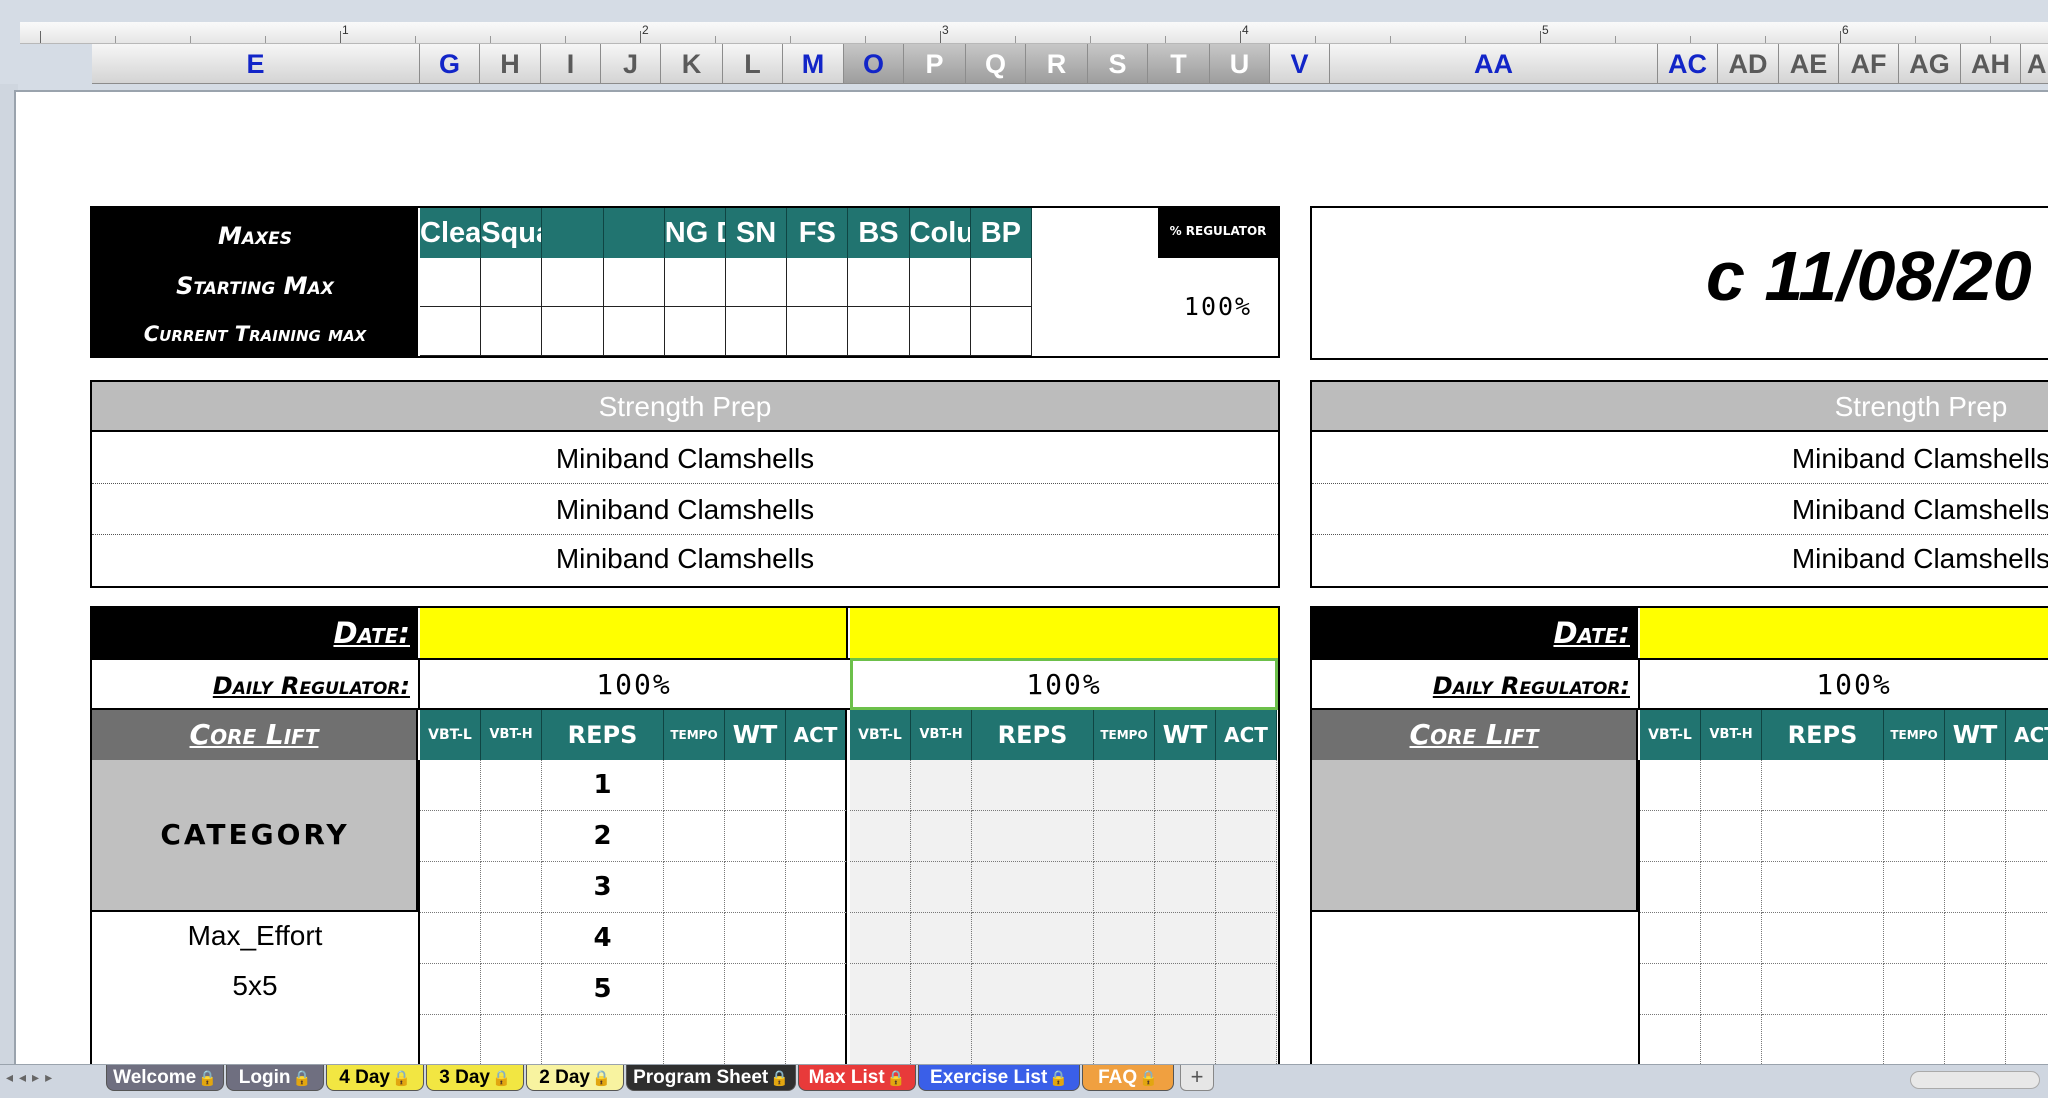 The image size is (2048, 1098). I want to click on tab-4-day: 4 Day 🔒, so click(375, 1078).